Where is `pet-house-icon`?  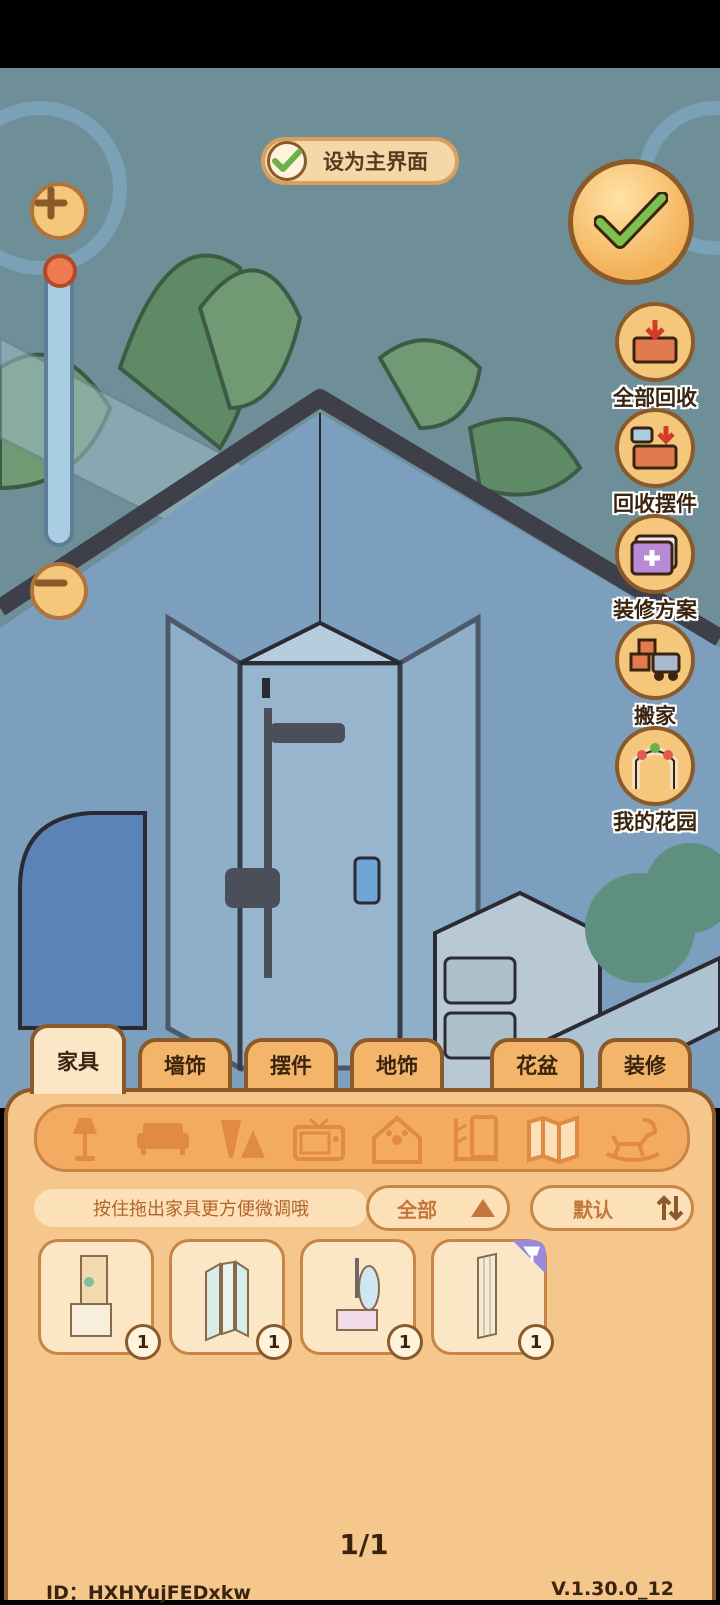 pet-house-icon is located at coordinates (397, 1139).